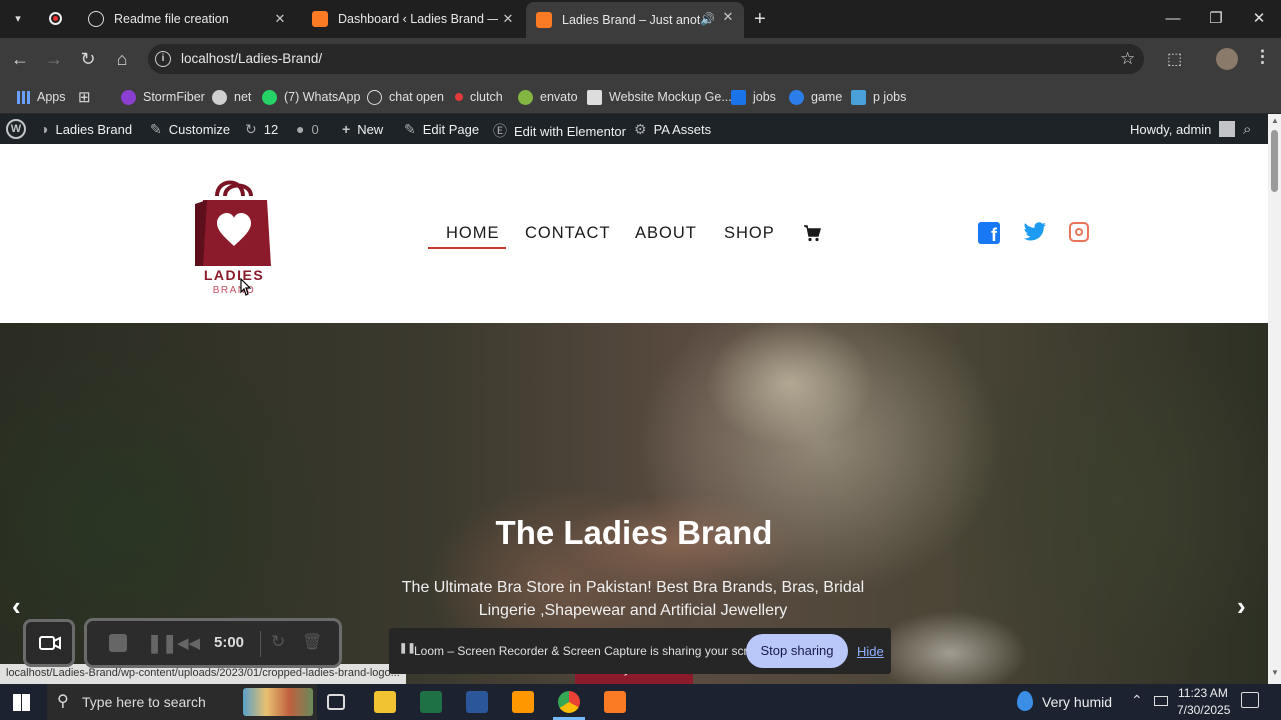  What do you see at coordinates (128, 97) in the screenshot?
I see `stormfiber-icon` at bounding box center [128, 97].